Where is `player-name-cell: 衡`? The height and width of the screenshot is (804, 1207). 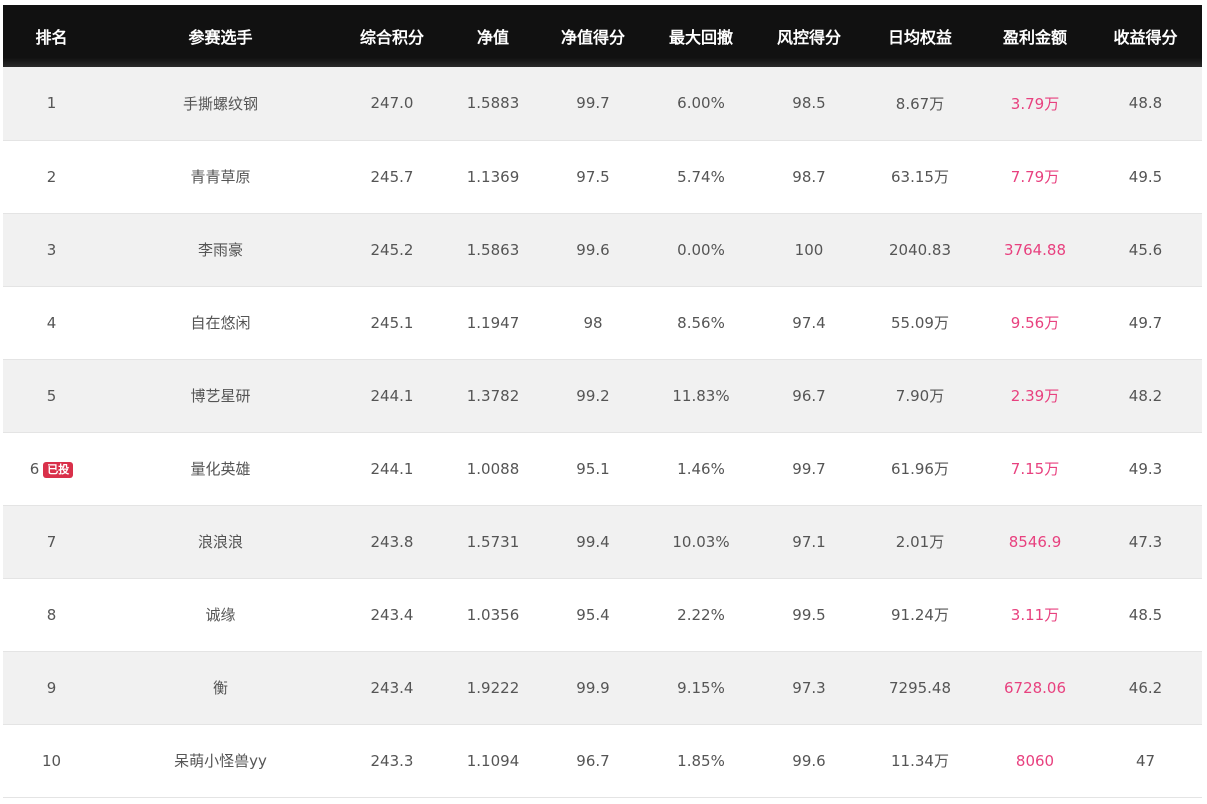 player-name-cell: 衡 is located at coordinates (220, 688).